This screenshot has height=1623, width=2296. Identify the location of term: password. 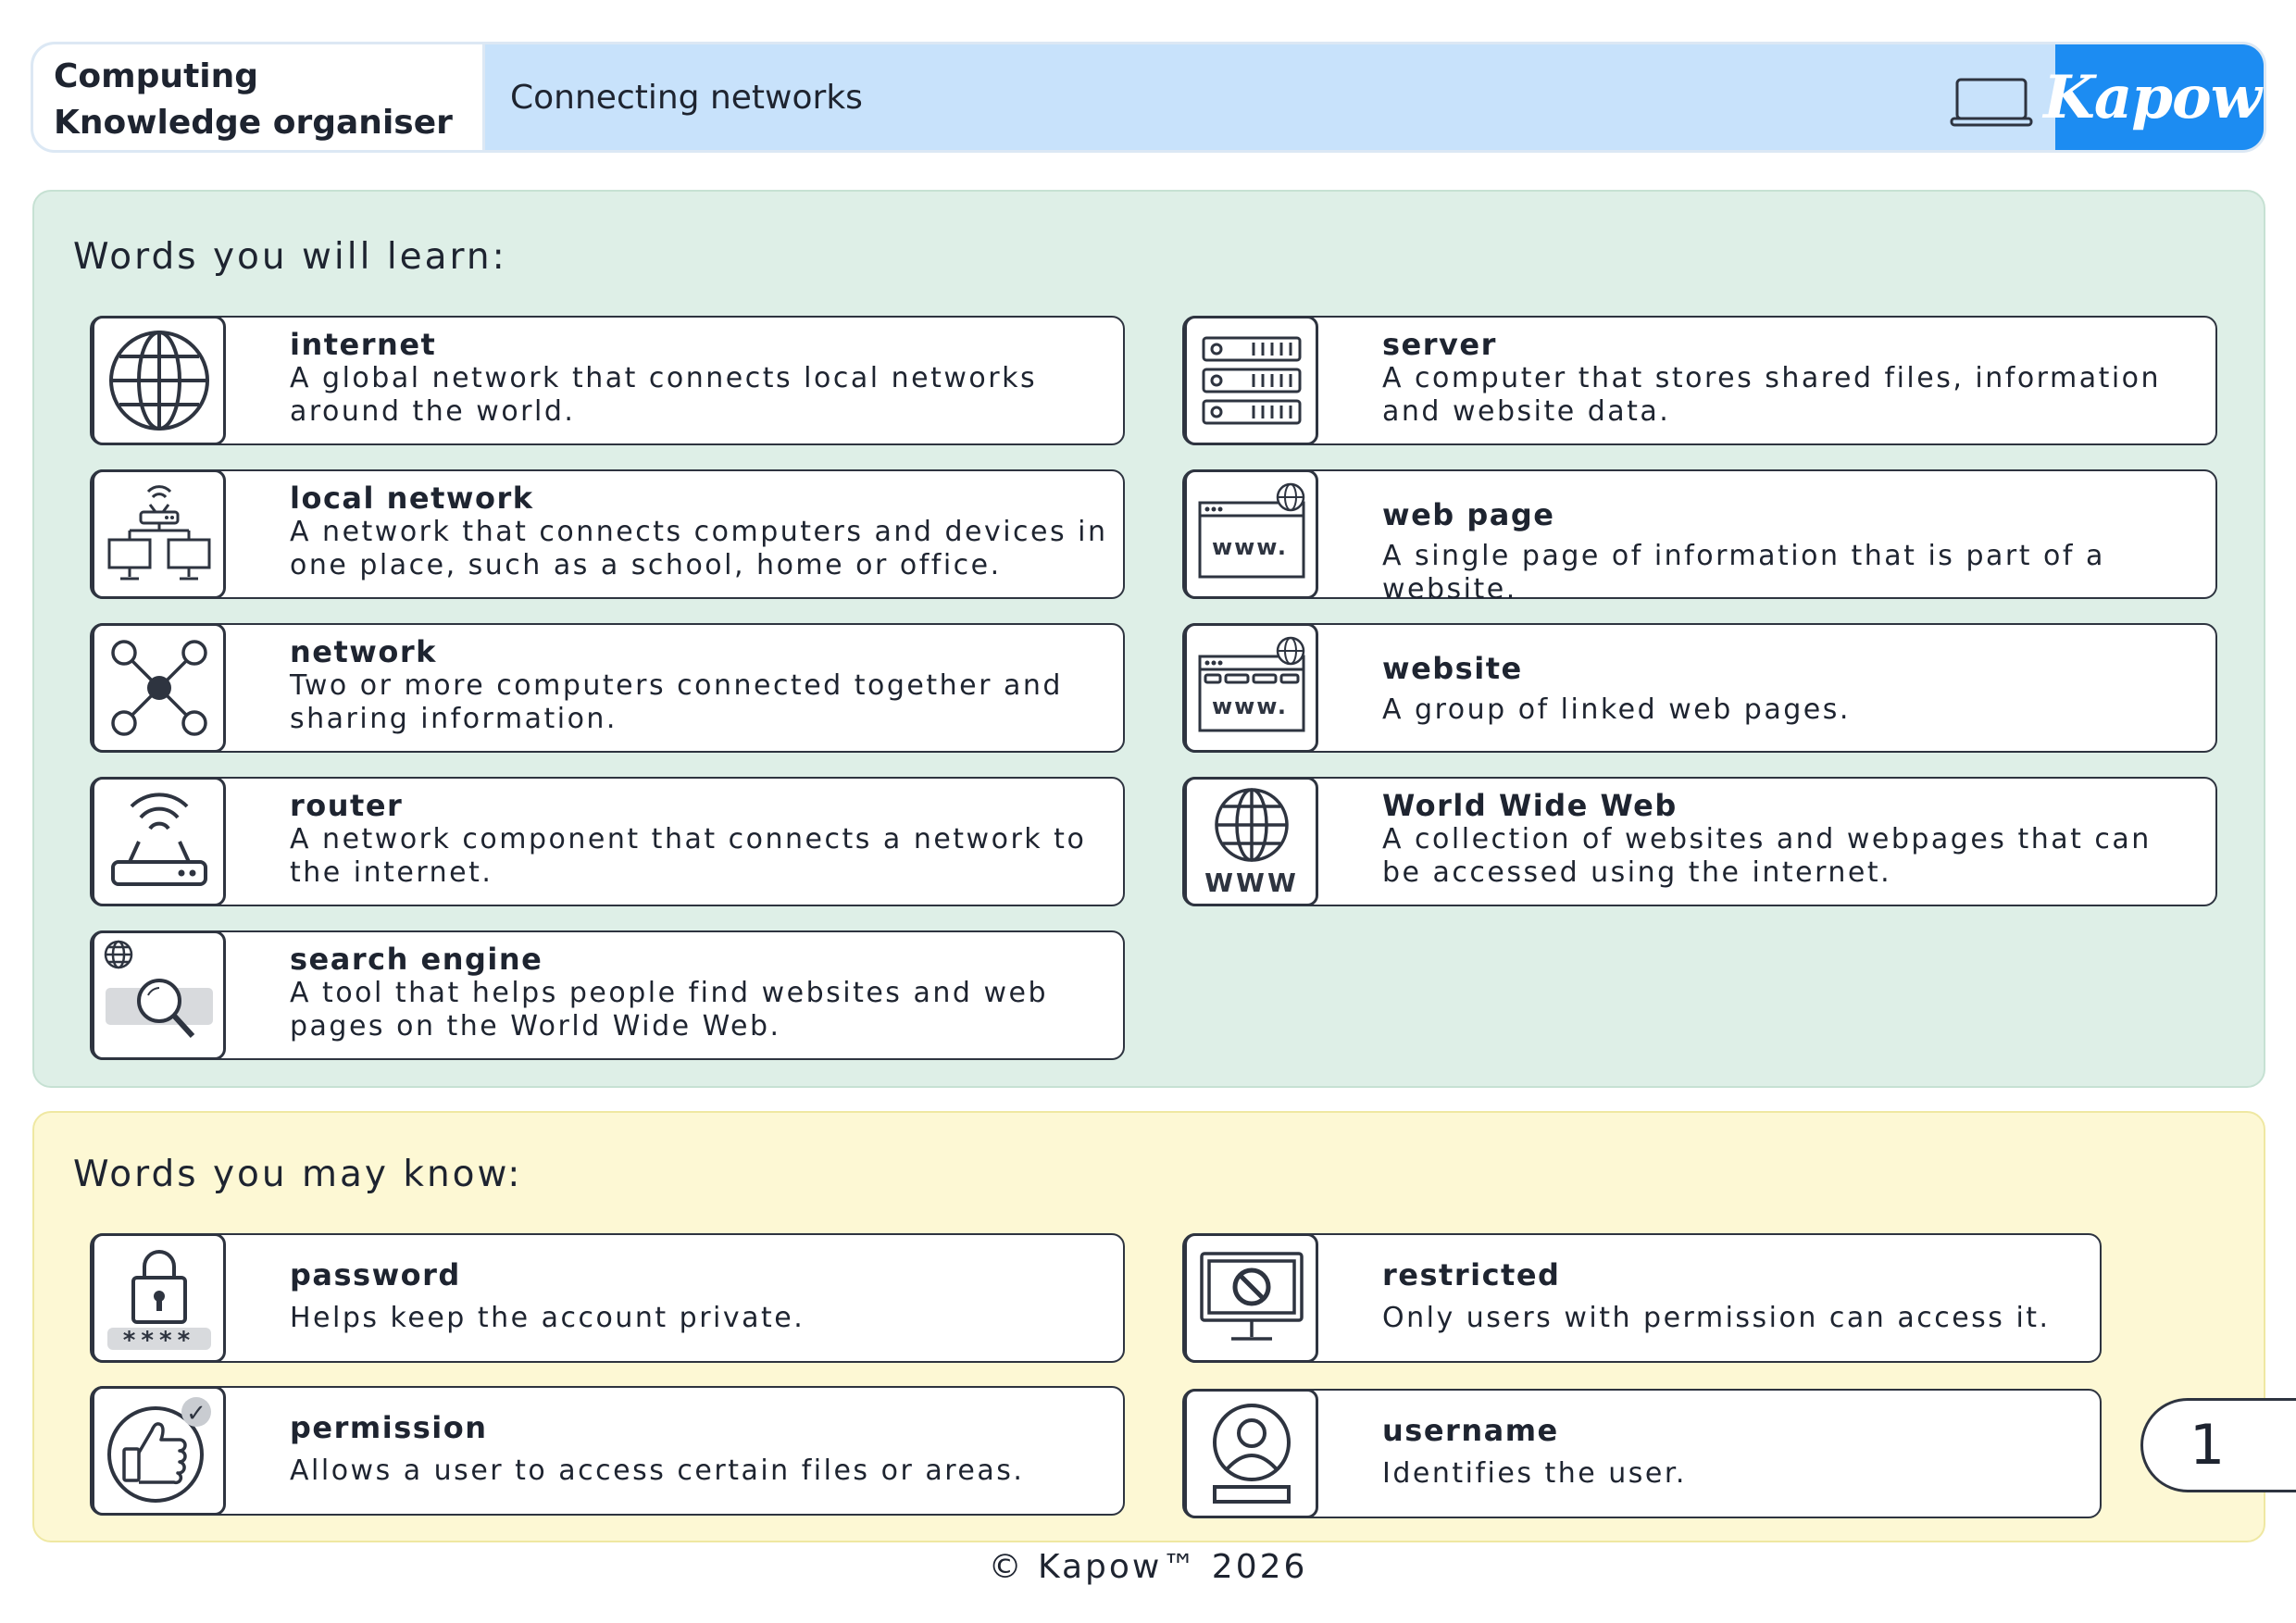
(375, 1274).